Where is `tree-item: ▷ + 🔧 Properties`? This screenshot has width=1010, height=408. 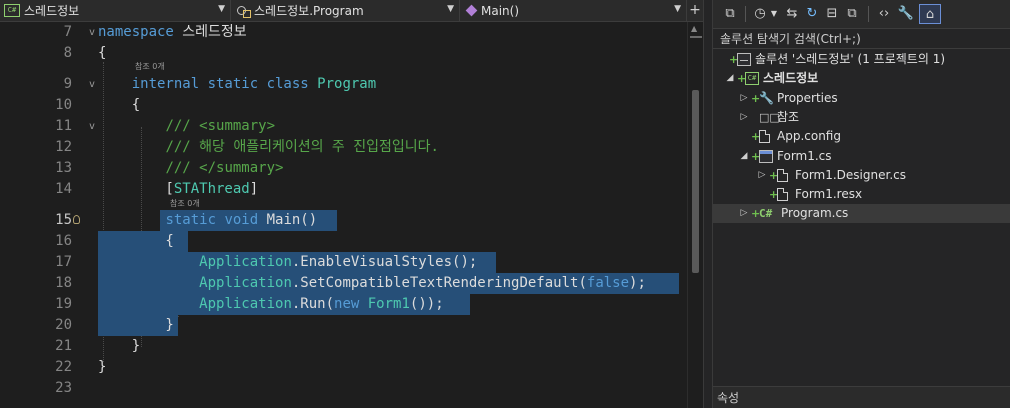
tree-item: ▷ + 🔧 Properties is located at coordinates (861, 98).